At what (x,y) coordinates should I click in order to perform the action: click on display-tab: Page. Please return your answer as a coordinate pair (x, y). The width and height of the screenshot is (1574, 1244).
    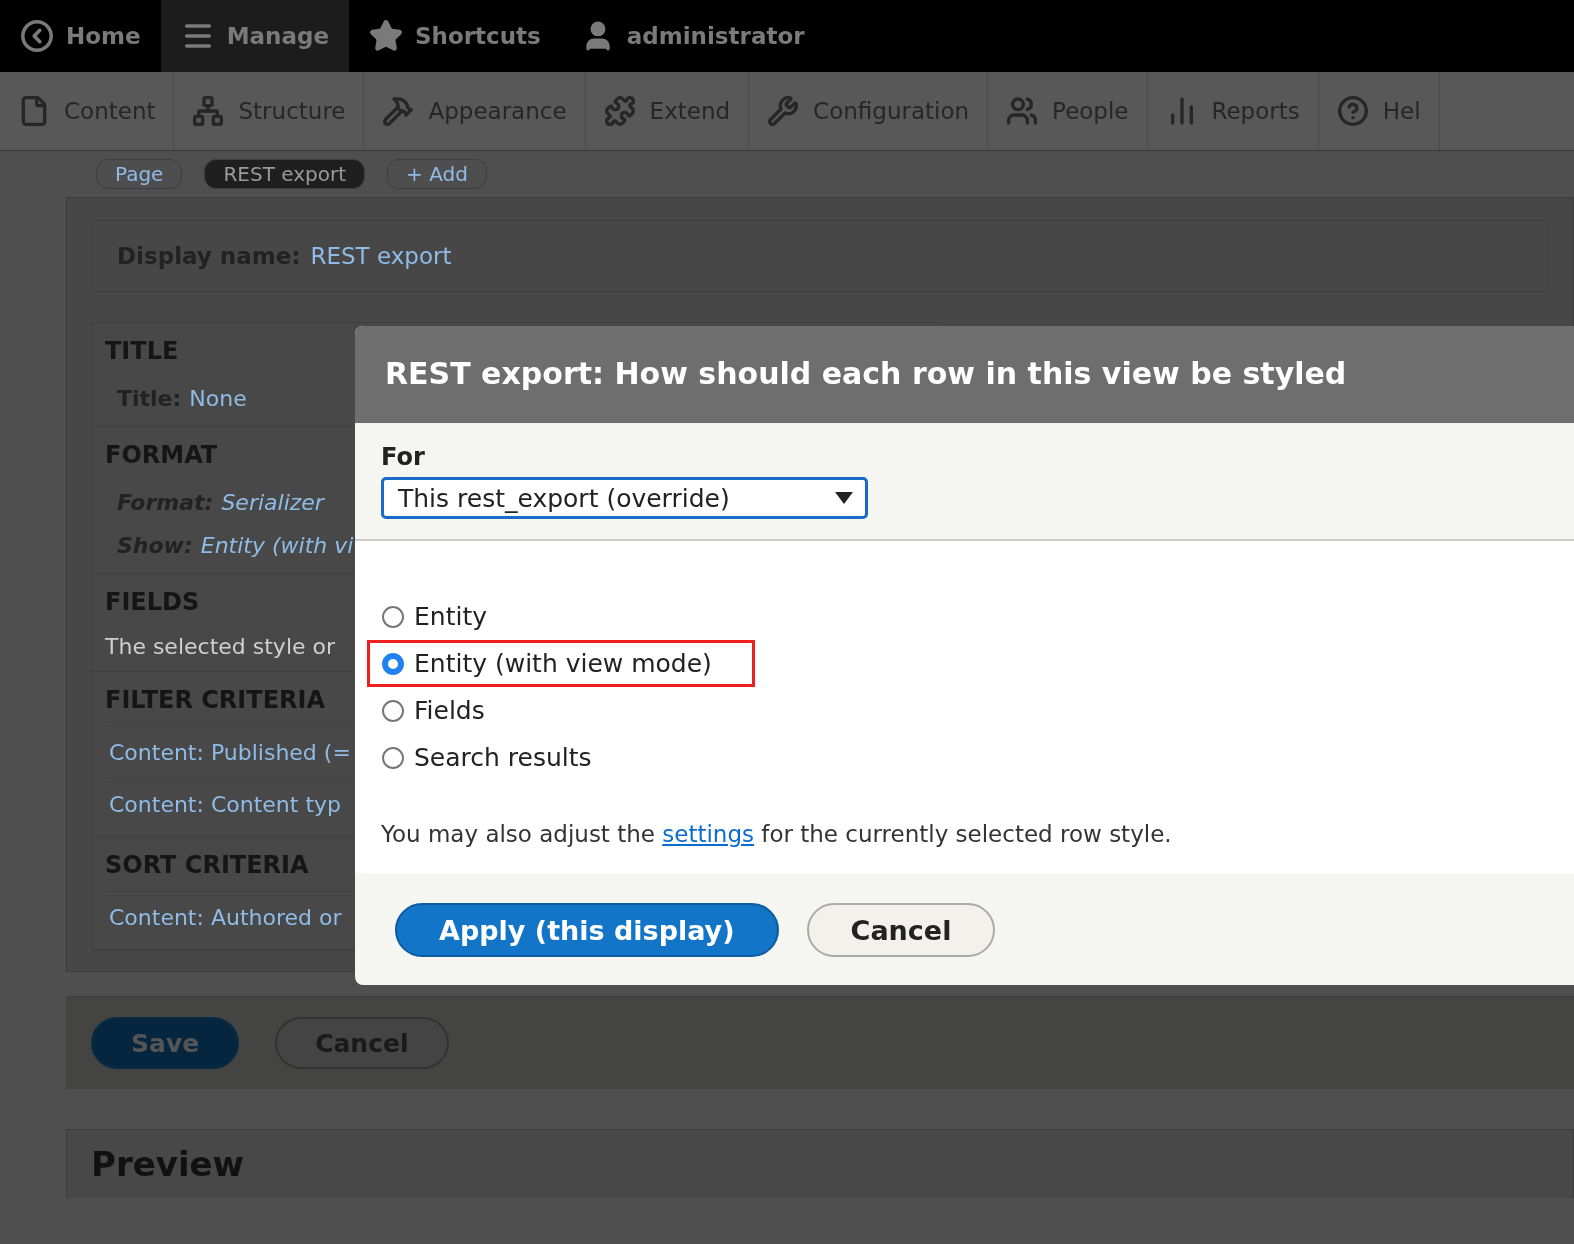
    Looking at the image, I should click on (139, 174).